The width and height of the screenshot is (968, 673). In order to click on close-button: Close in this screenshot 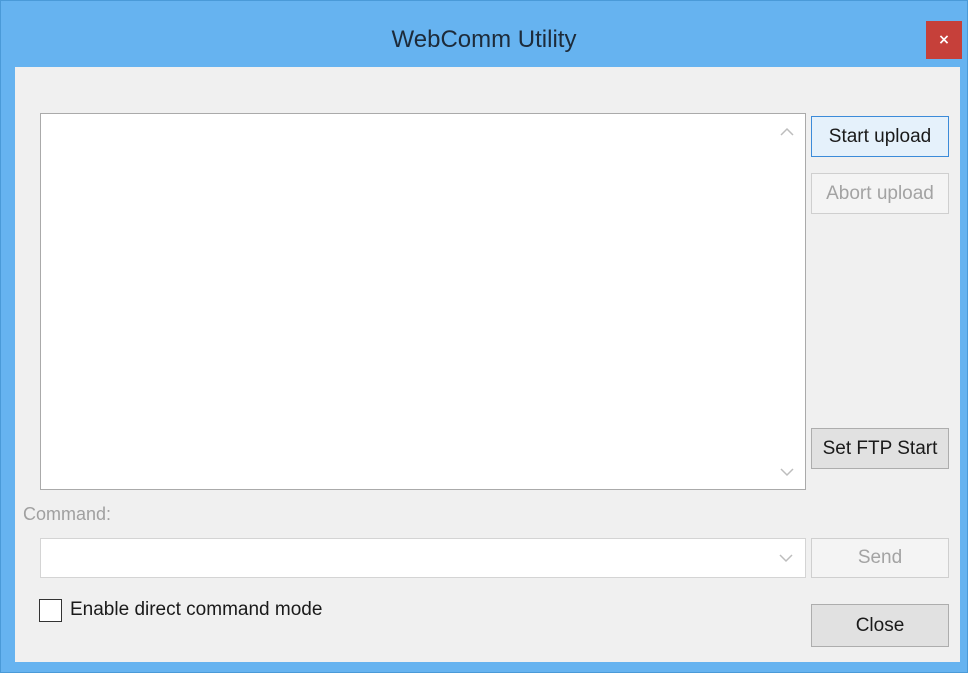, I will do `click(880, 625)`.